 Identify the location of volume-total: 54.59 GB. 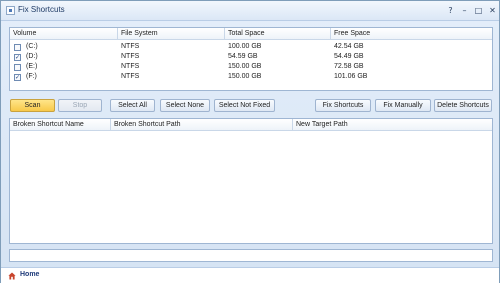
(243, 56).